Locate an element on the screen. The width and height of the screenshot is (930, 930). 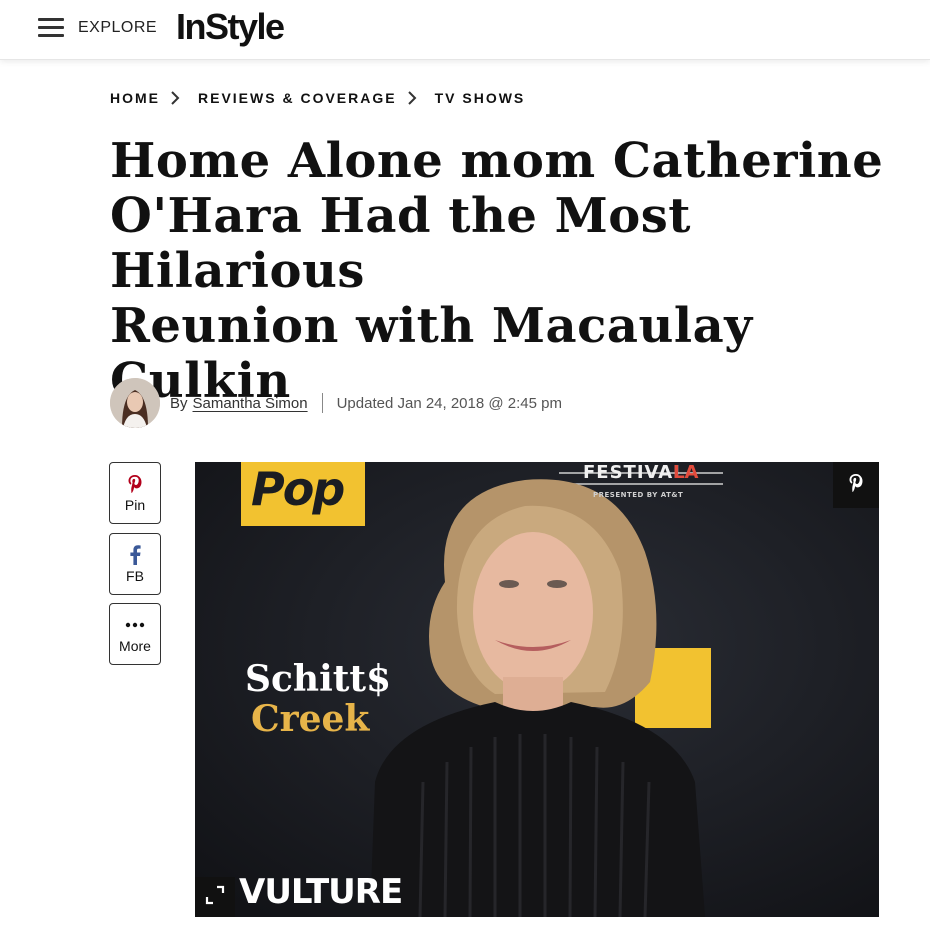
hamburger-icon is located at coordinates (52, 29).